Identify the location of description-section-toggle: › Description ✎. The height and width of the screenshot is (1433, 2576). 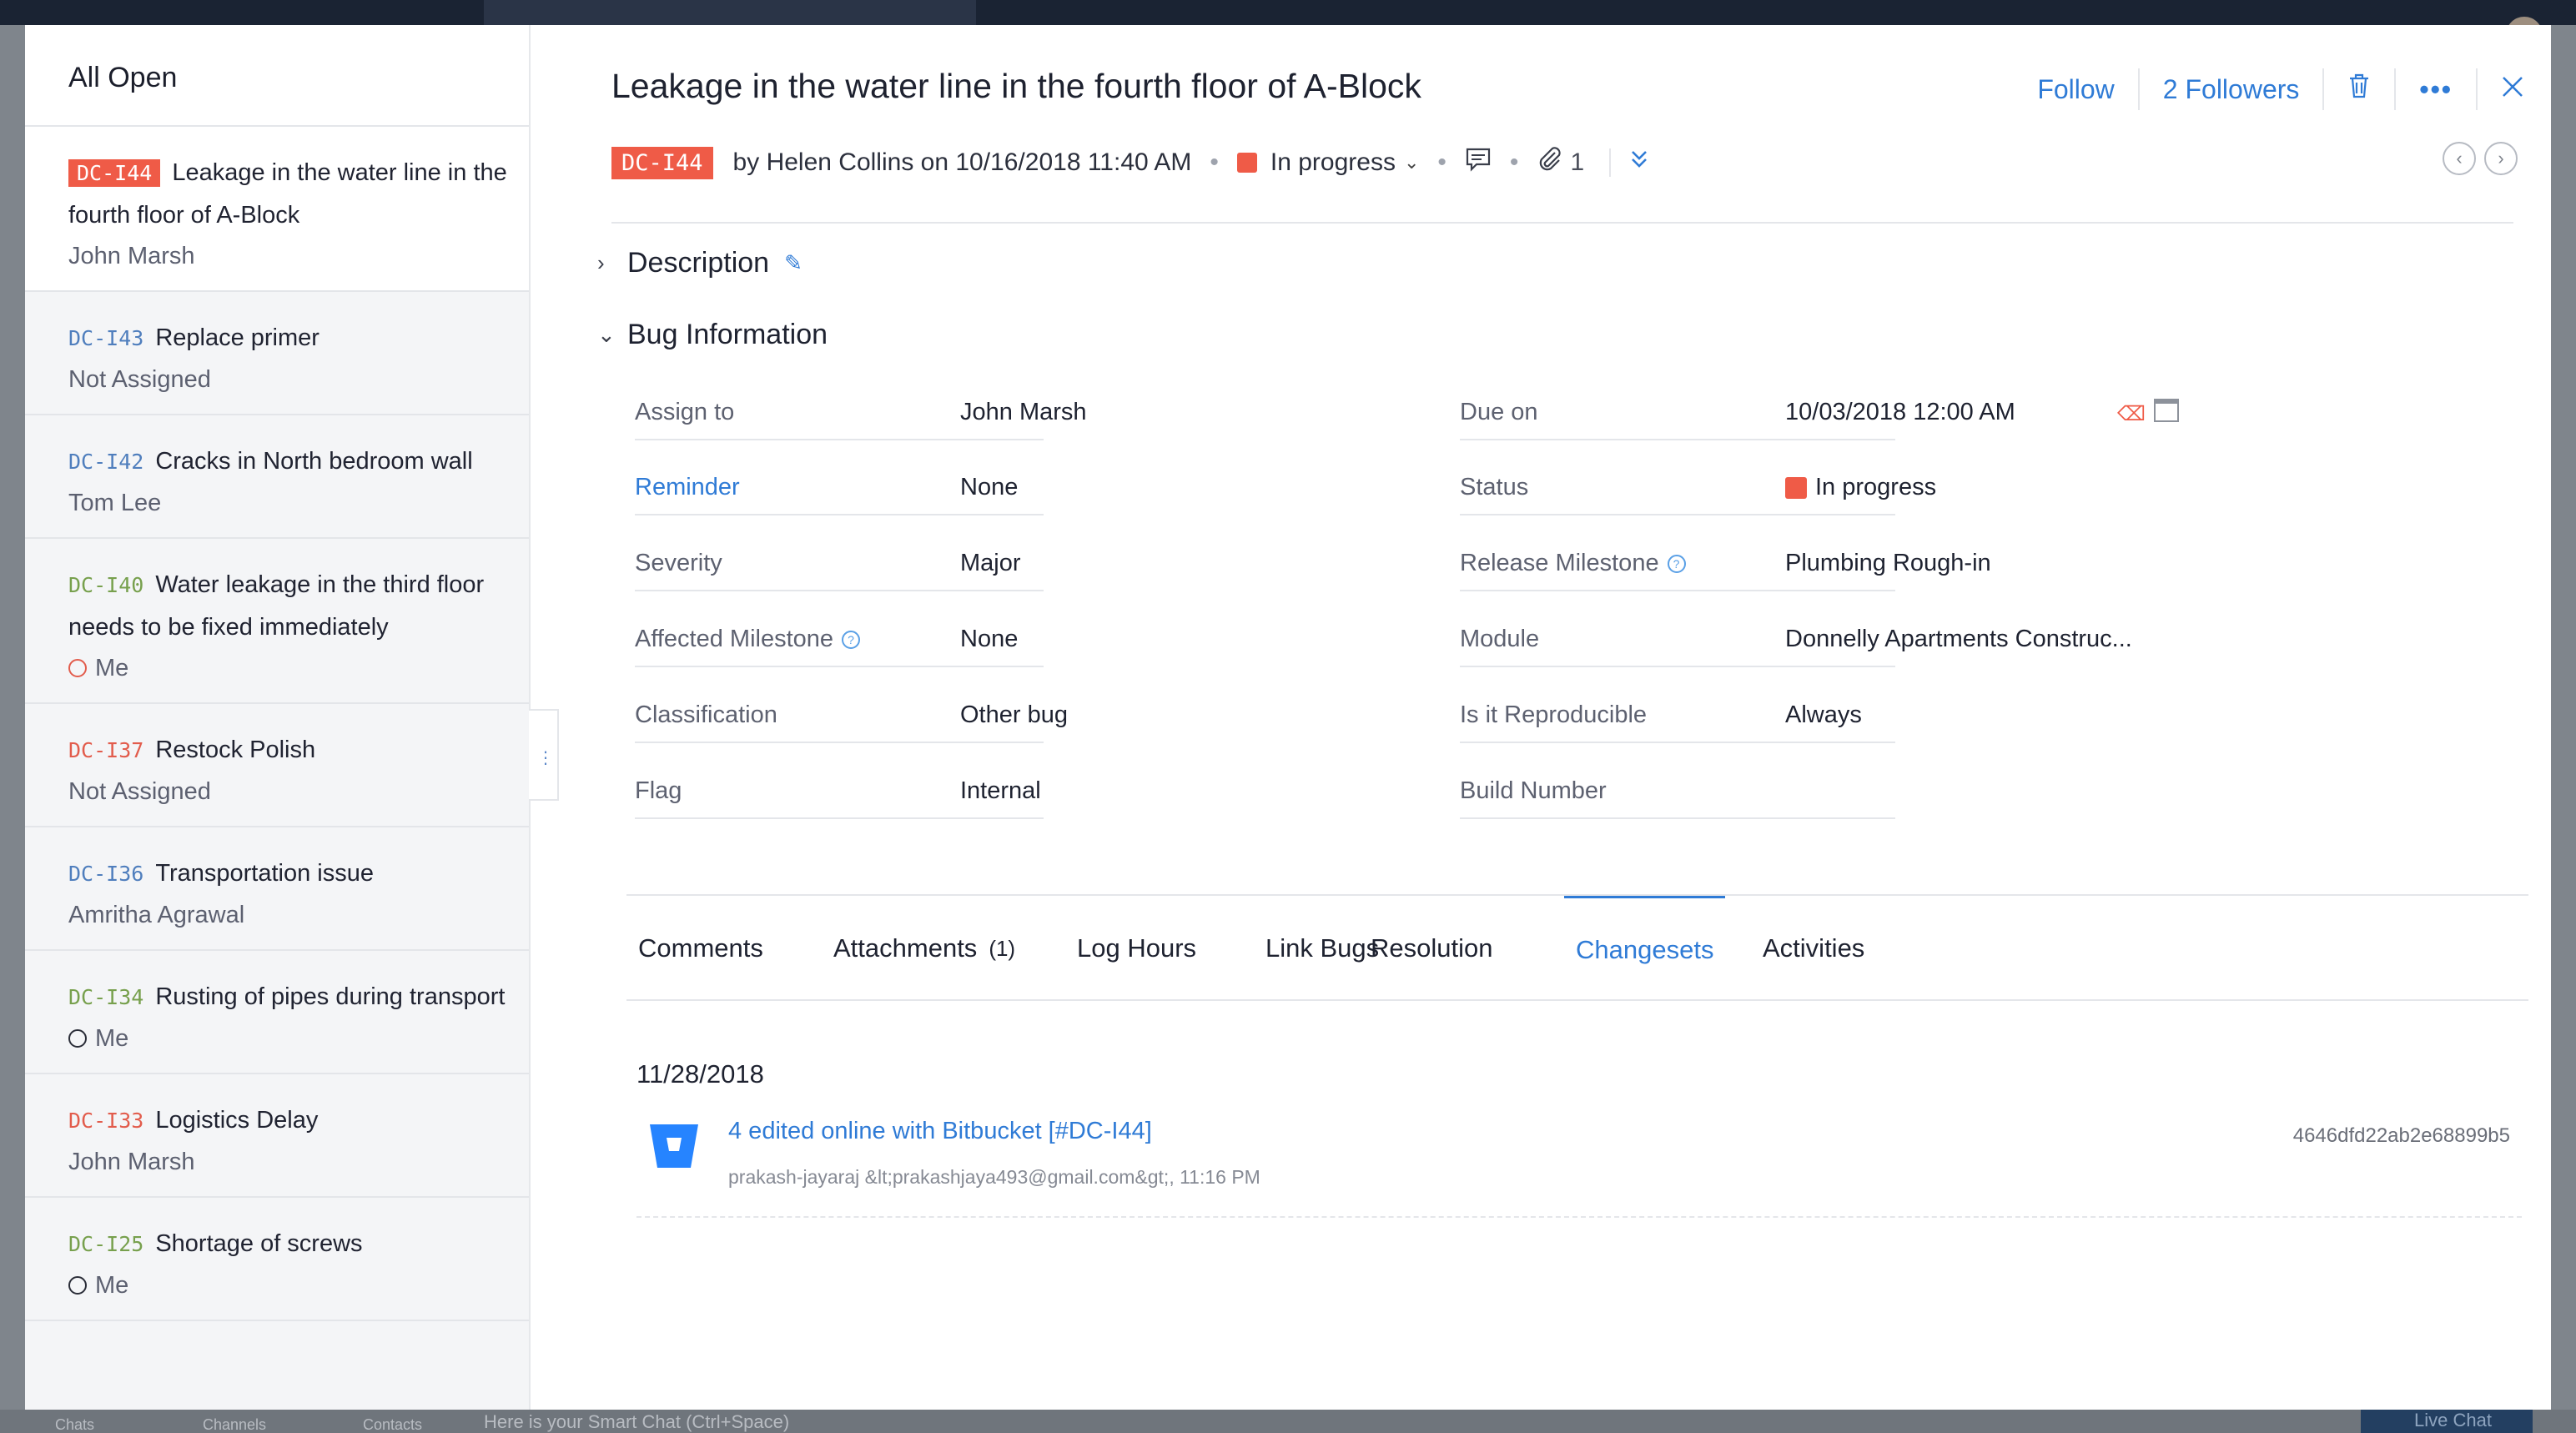
(699, 263).